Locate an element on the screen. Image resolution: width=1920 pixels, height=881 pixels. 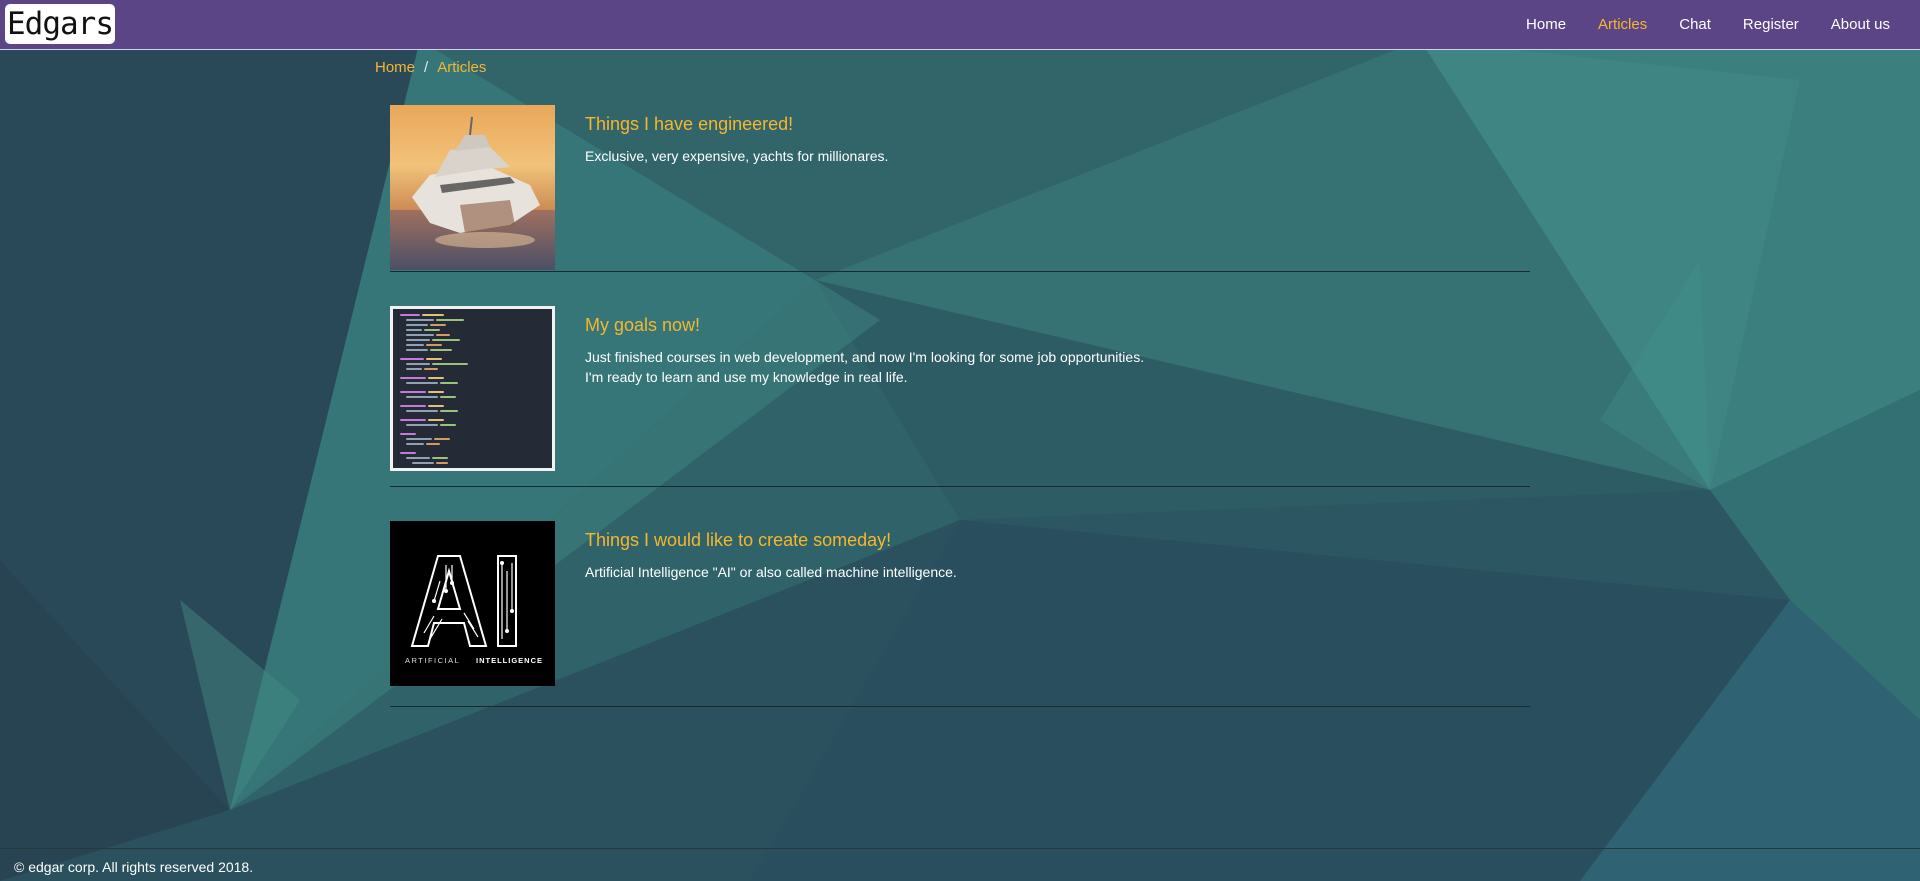
code-screenshot-image is located at coordinates (472, 388).